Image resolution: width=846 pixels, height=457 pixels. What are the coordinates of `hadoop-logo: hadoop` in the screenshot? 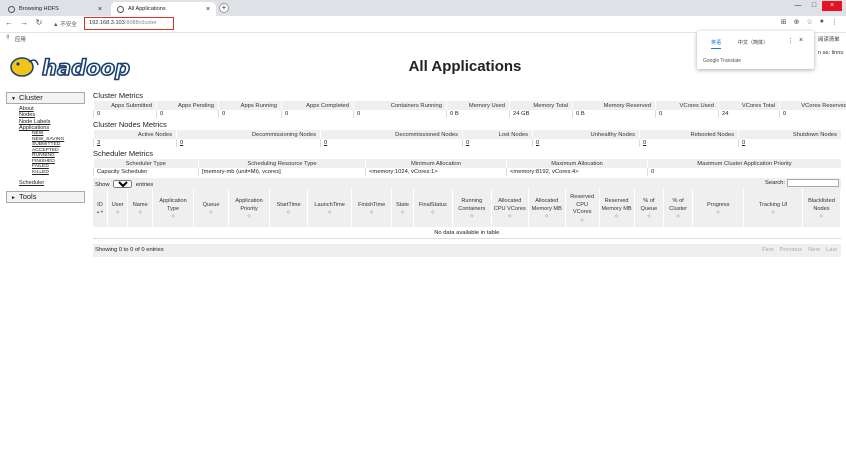 It's located at (76, 67).